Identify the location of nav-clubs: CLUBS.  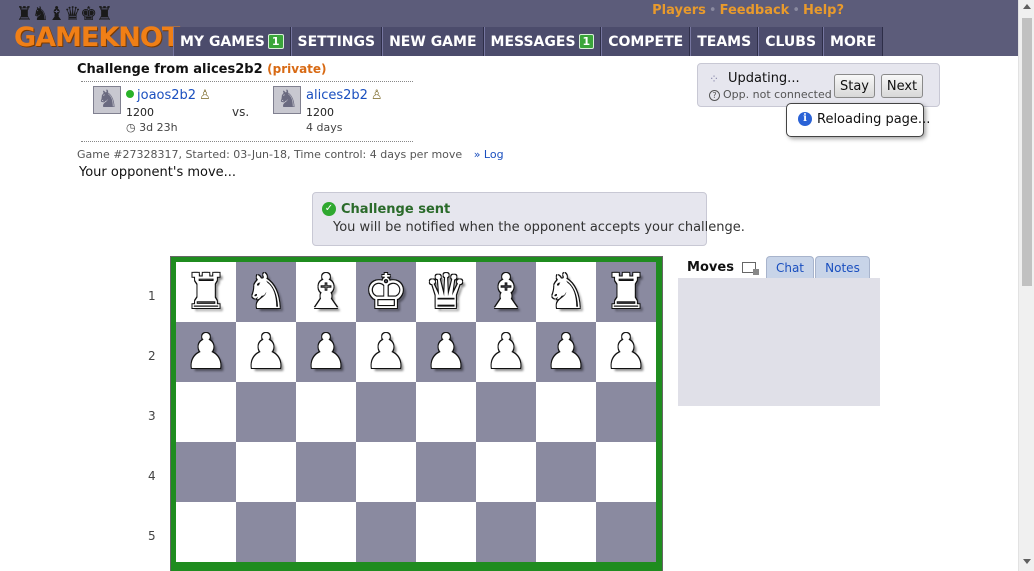
(791, 41).